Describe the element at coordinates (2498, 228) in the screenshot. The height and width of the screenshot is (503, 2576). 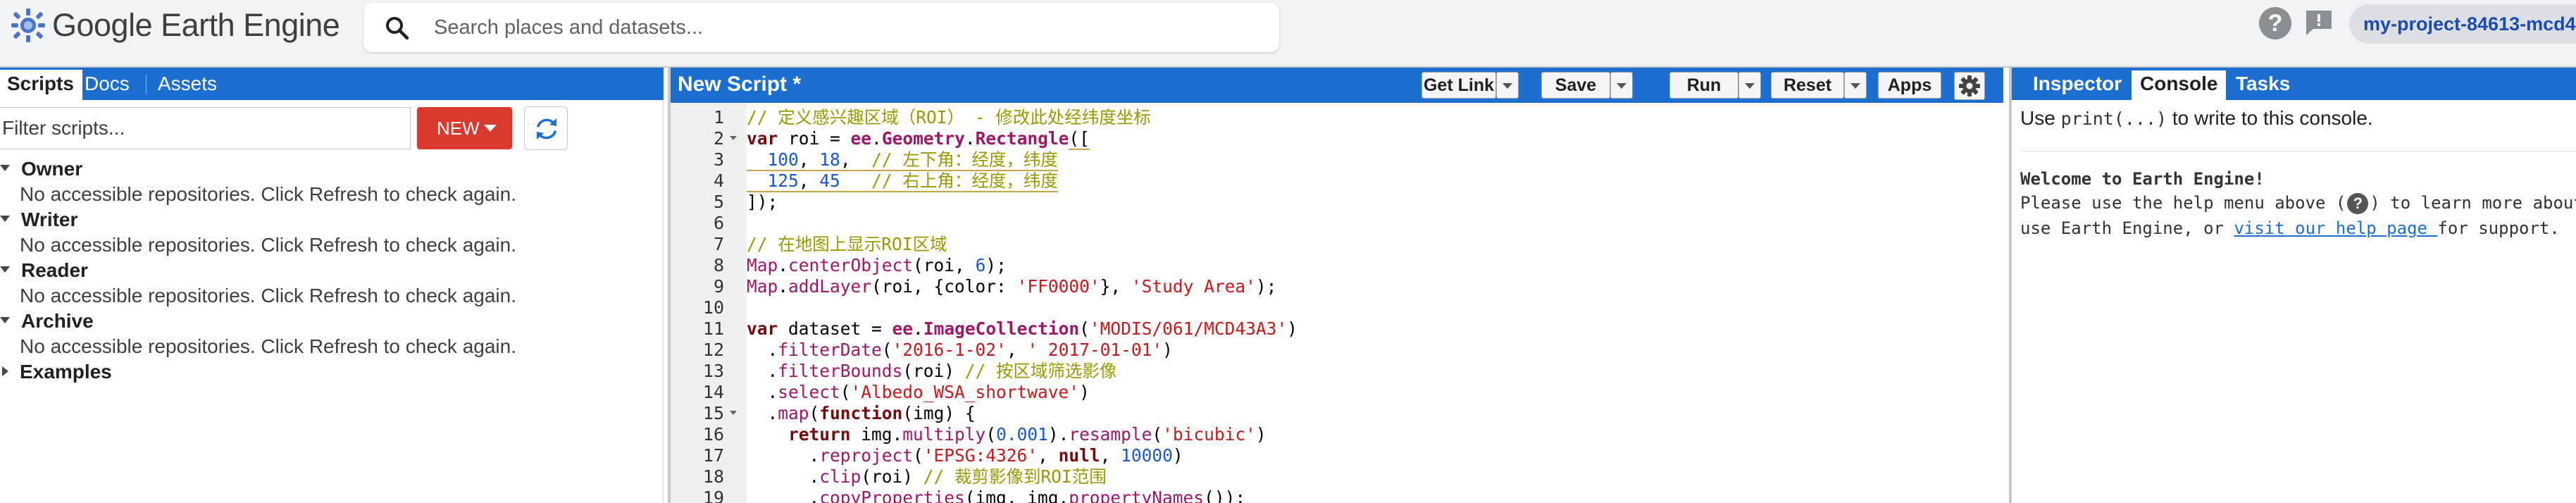
I see `console-help-text: for support.` at that location.